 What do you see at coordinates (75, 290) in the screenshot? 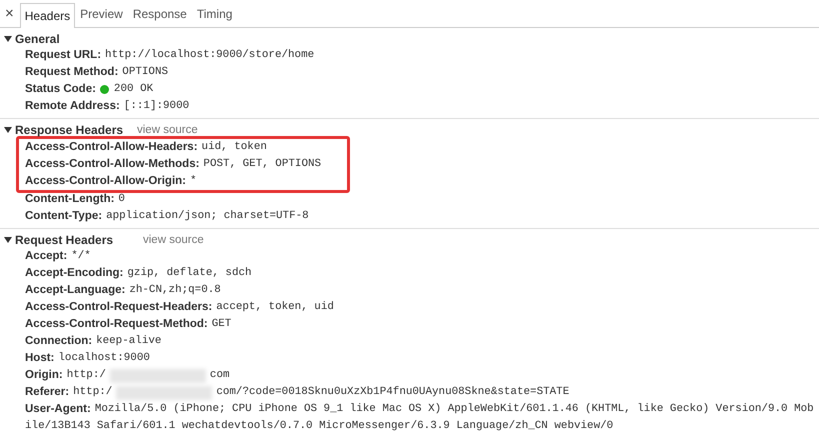
I see `header-name: Accept-Language:` at bounding box center [75, 290].